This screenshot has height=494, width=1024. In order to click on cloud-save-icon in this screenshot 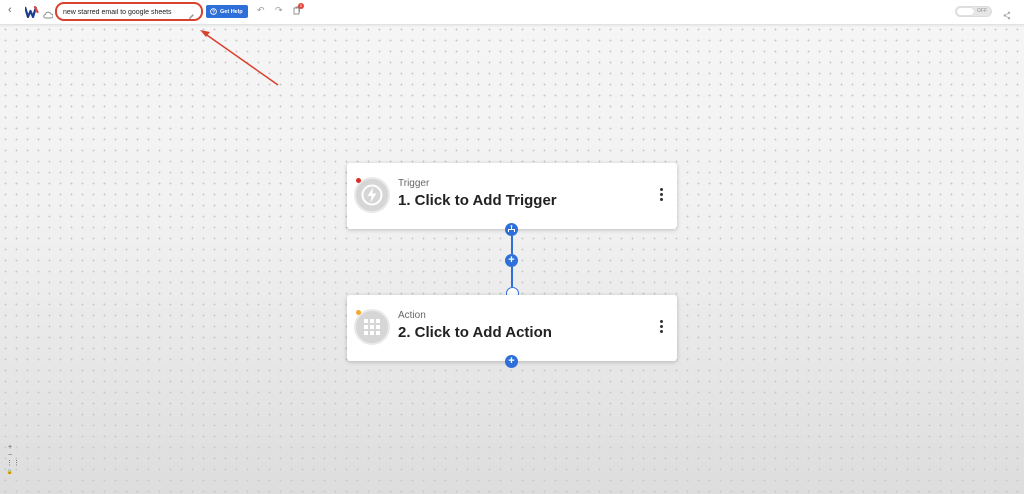, I will do `click(48, 15)`.